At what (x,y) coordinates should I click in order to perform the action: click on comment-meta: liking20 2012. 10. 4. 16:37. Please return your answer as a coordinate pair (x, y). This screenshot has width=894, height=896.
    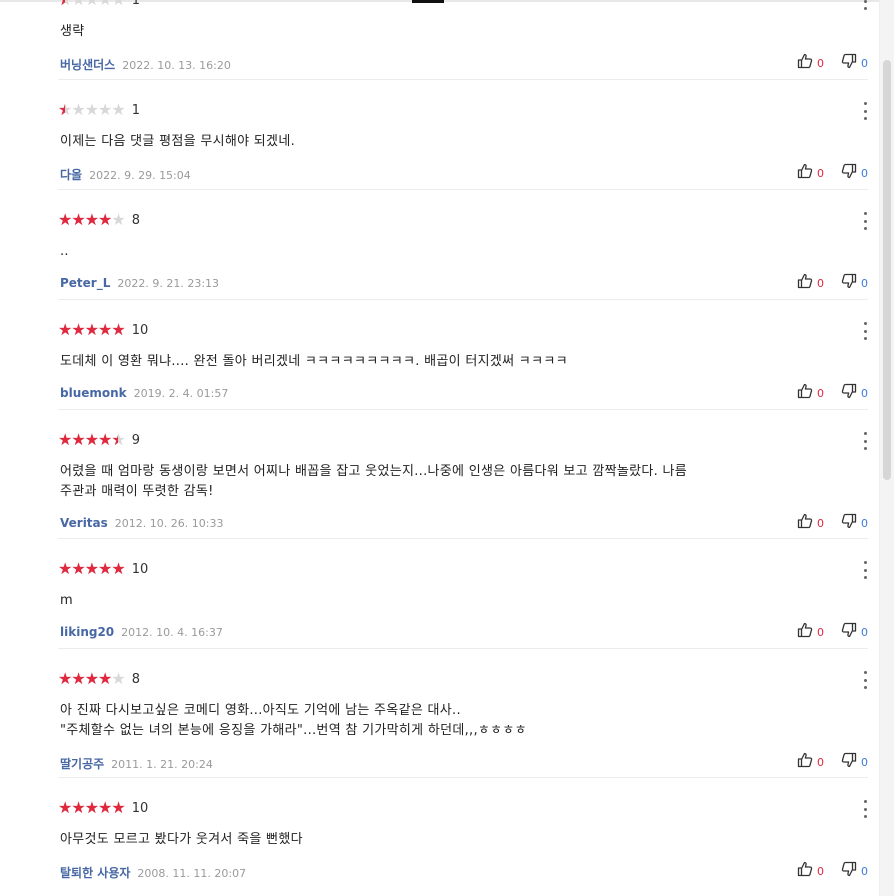
    Looking at the image, I should click on (141, 632).